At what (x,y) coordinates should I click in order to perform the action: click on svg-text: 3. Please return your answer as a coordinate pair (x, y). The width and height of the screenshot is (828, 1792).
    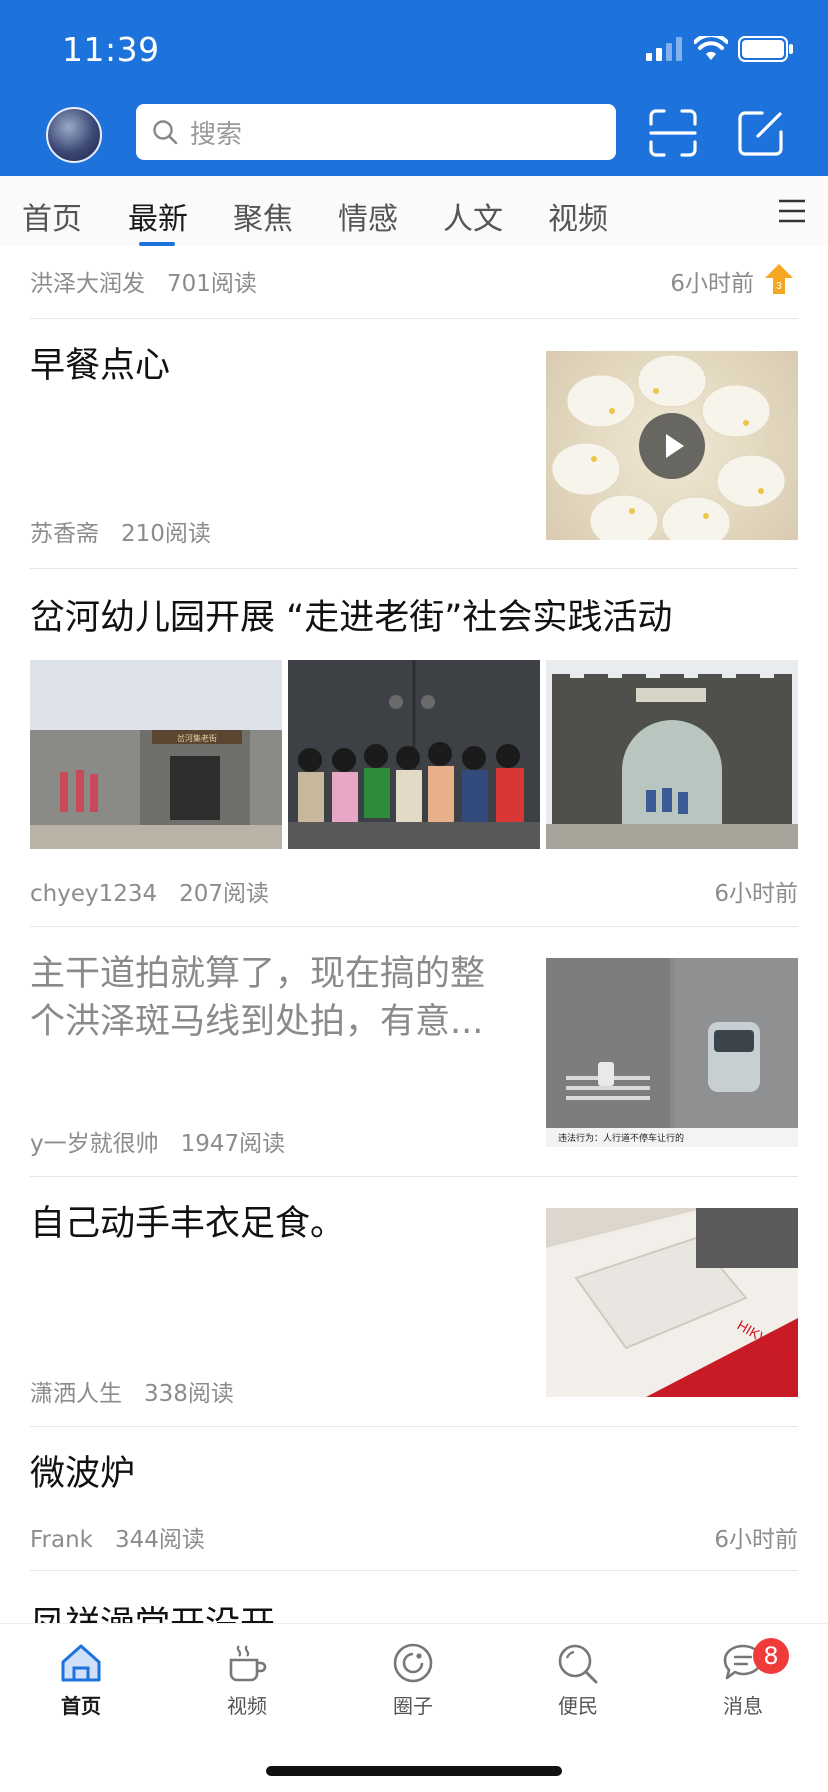
    Looking at the image, I should click on (779, 286).